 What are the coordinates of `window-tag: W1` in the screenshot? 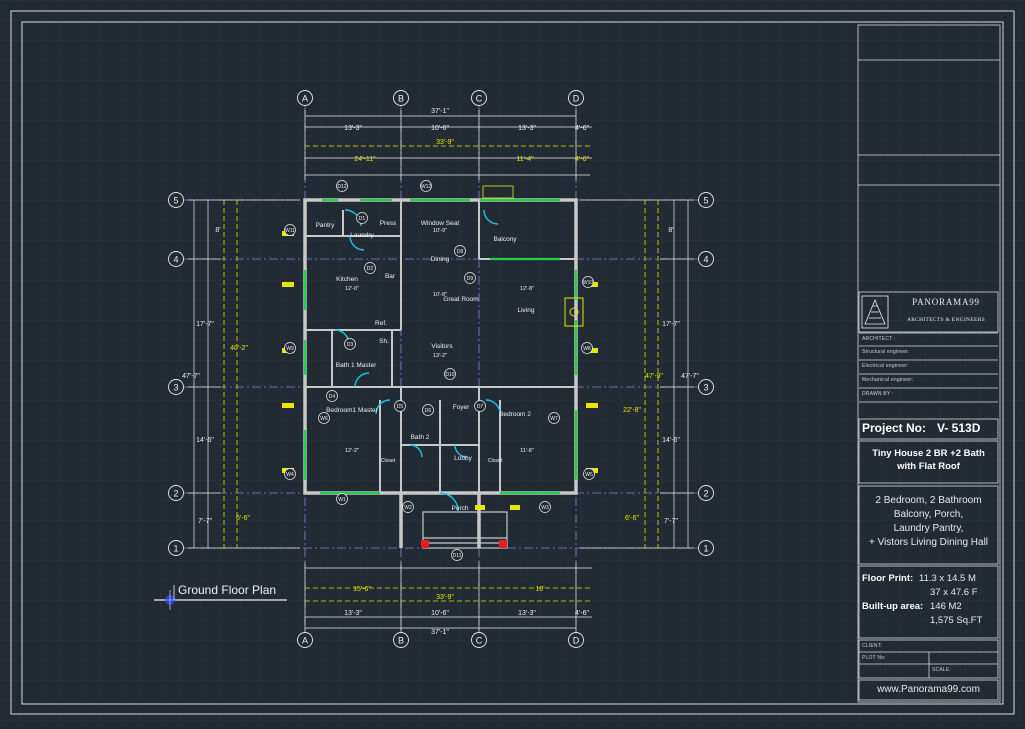 It's located at (342, 500).